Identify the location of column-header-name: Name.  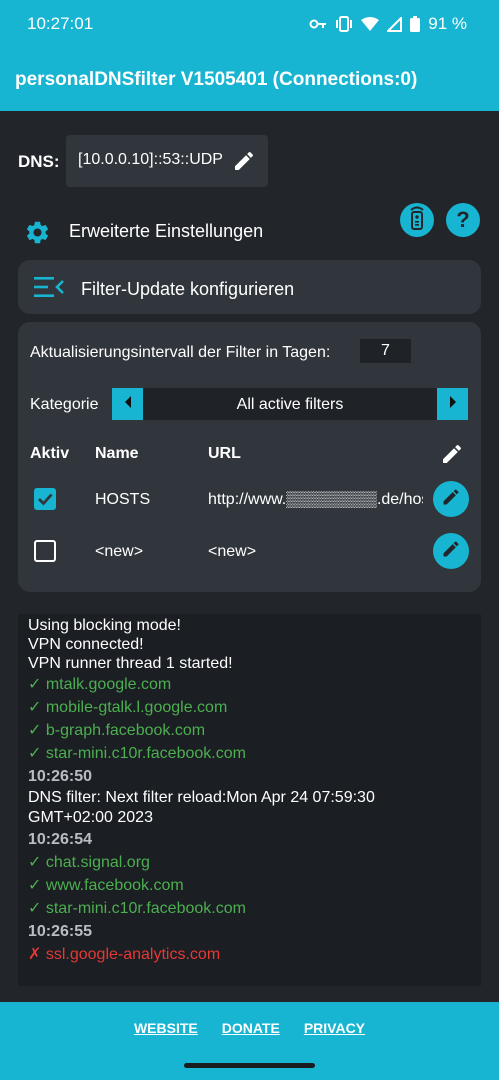
(117, 453).